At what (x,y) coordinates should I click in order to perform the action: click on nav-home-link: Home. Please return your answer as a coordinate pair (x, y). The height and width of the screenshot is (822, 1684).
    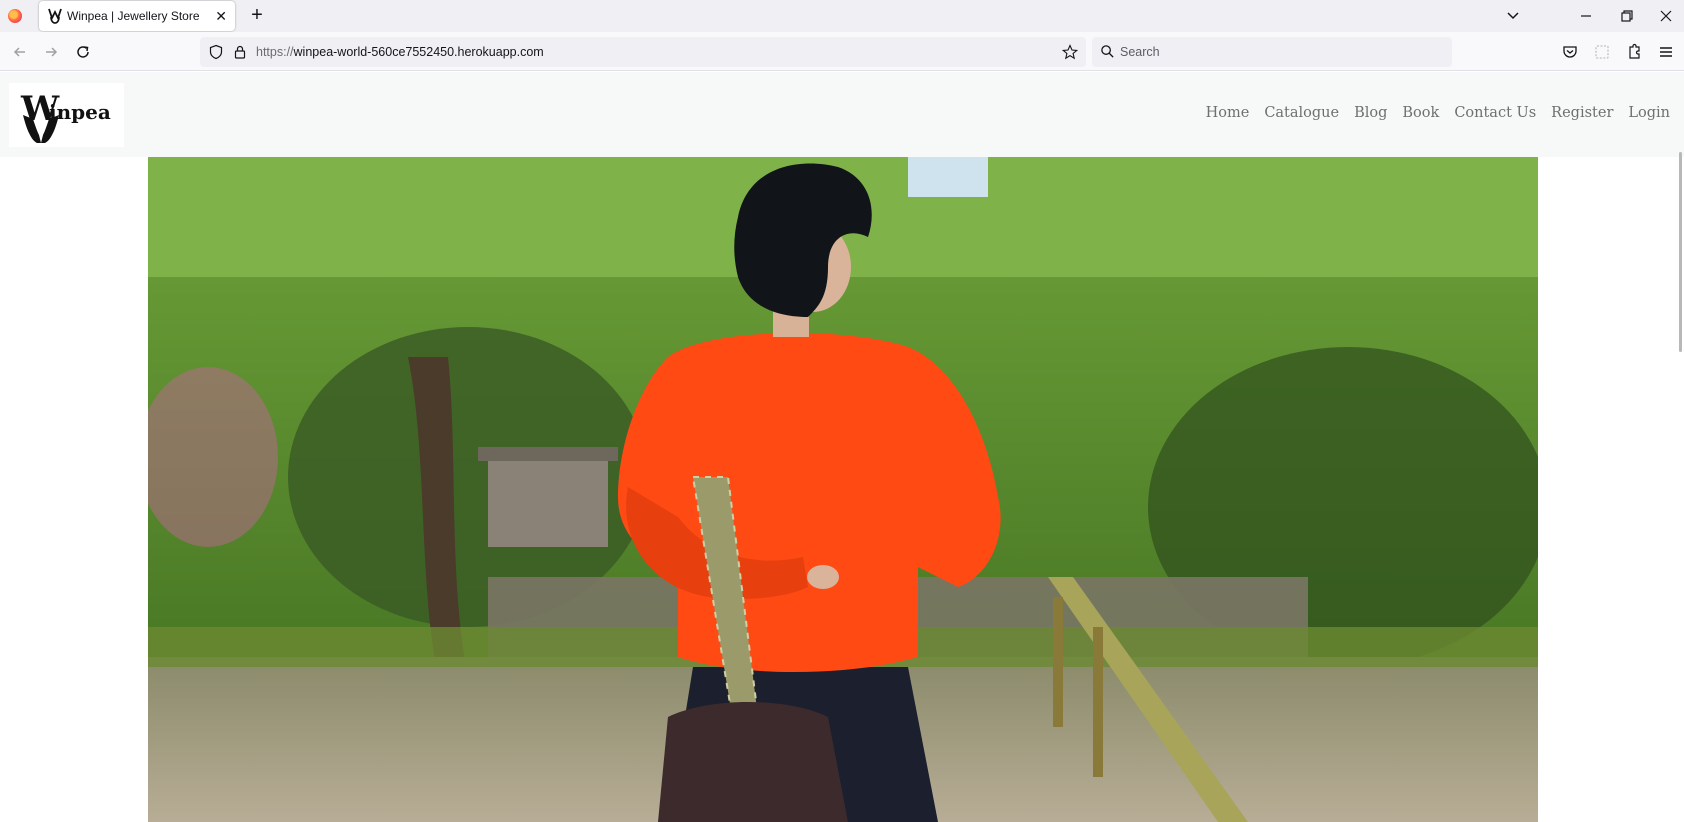
    Looking at the image, I should click on (1228, 113).